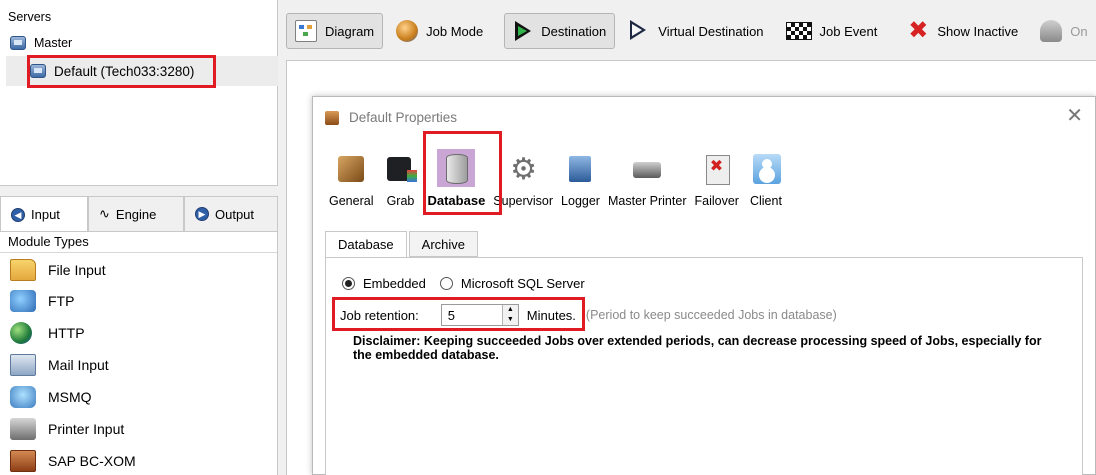 This screenshot has width=1096, height=475. I want to click on list-item: File Input, so click(58, 270).